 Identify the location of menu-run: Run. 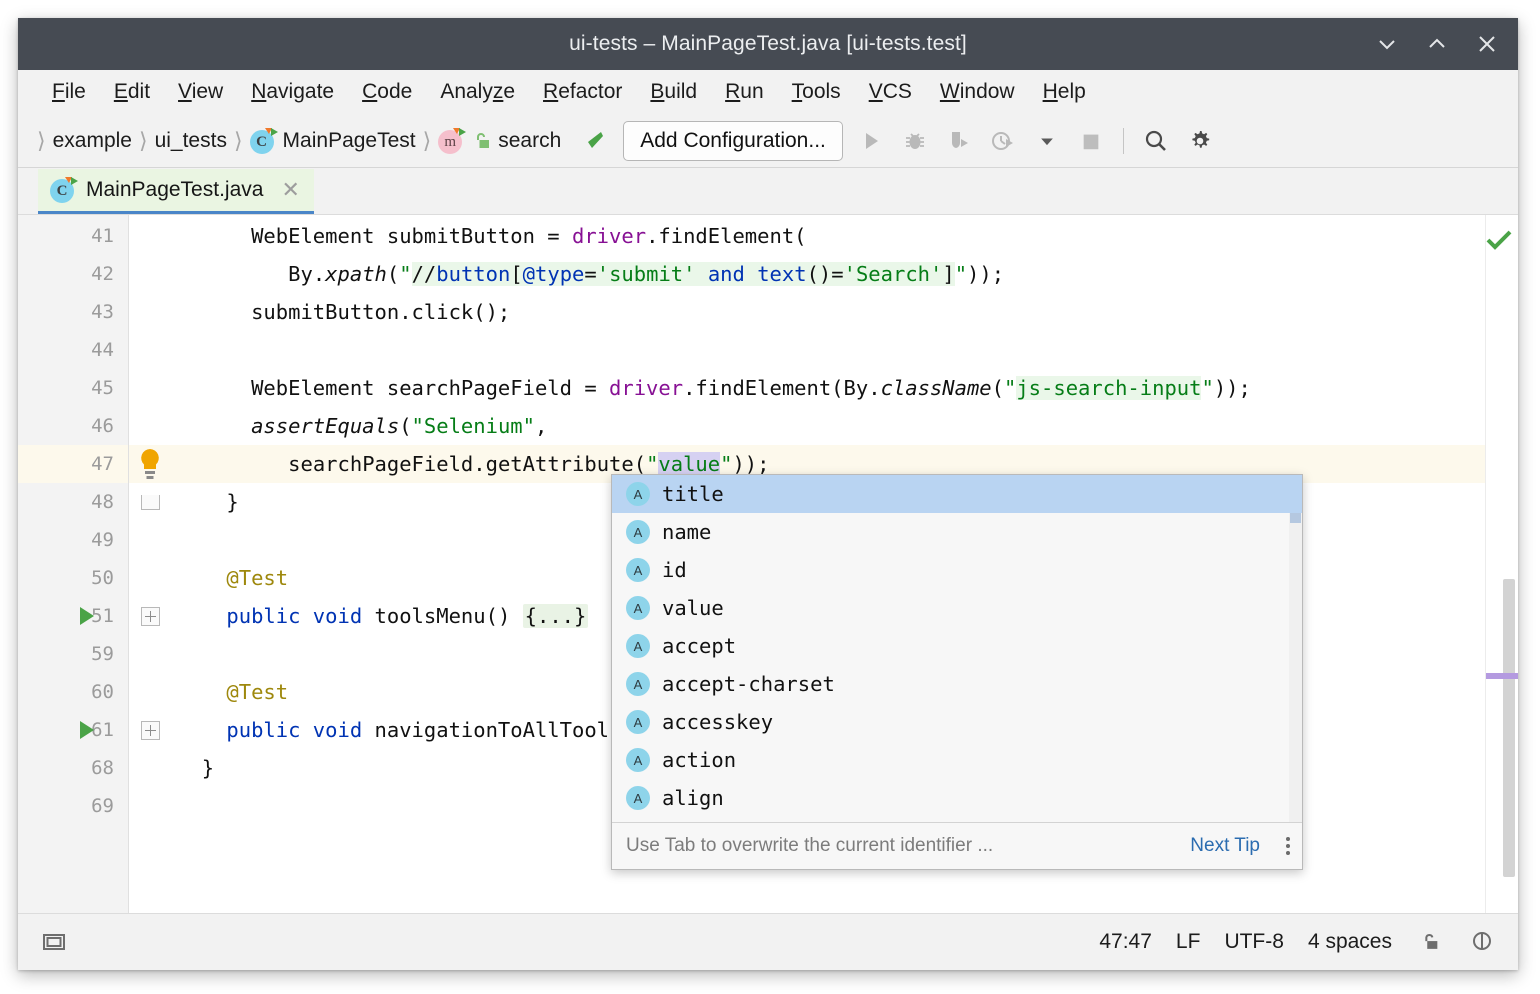
(744, 92).